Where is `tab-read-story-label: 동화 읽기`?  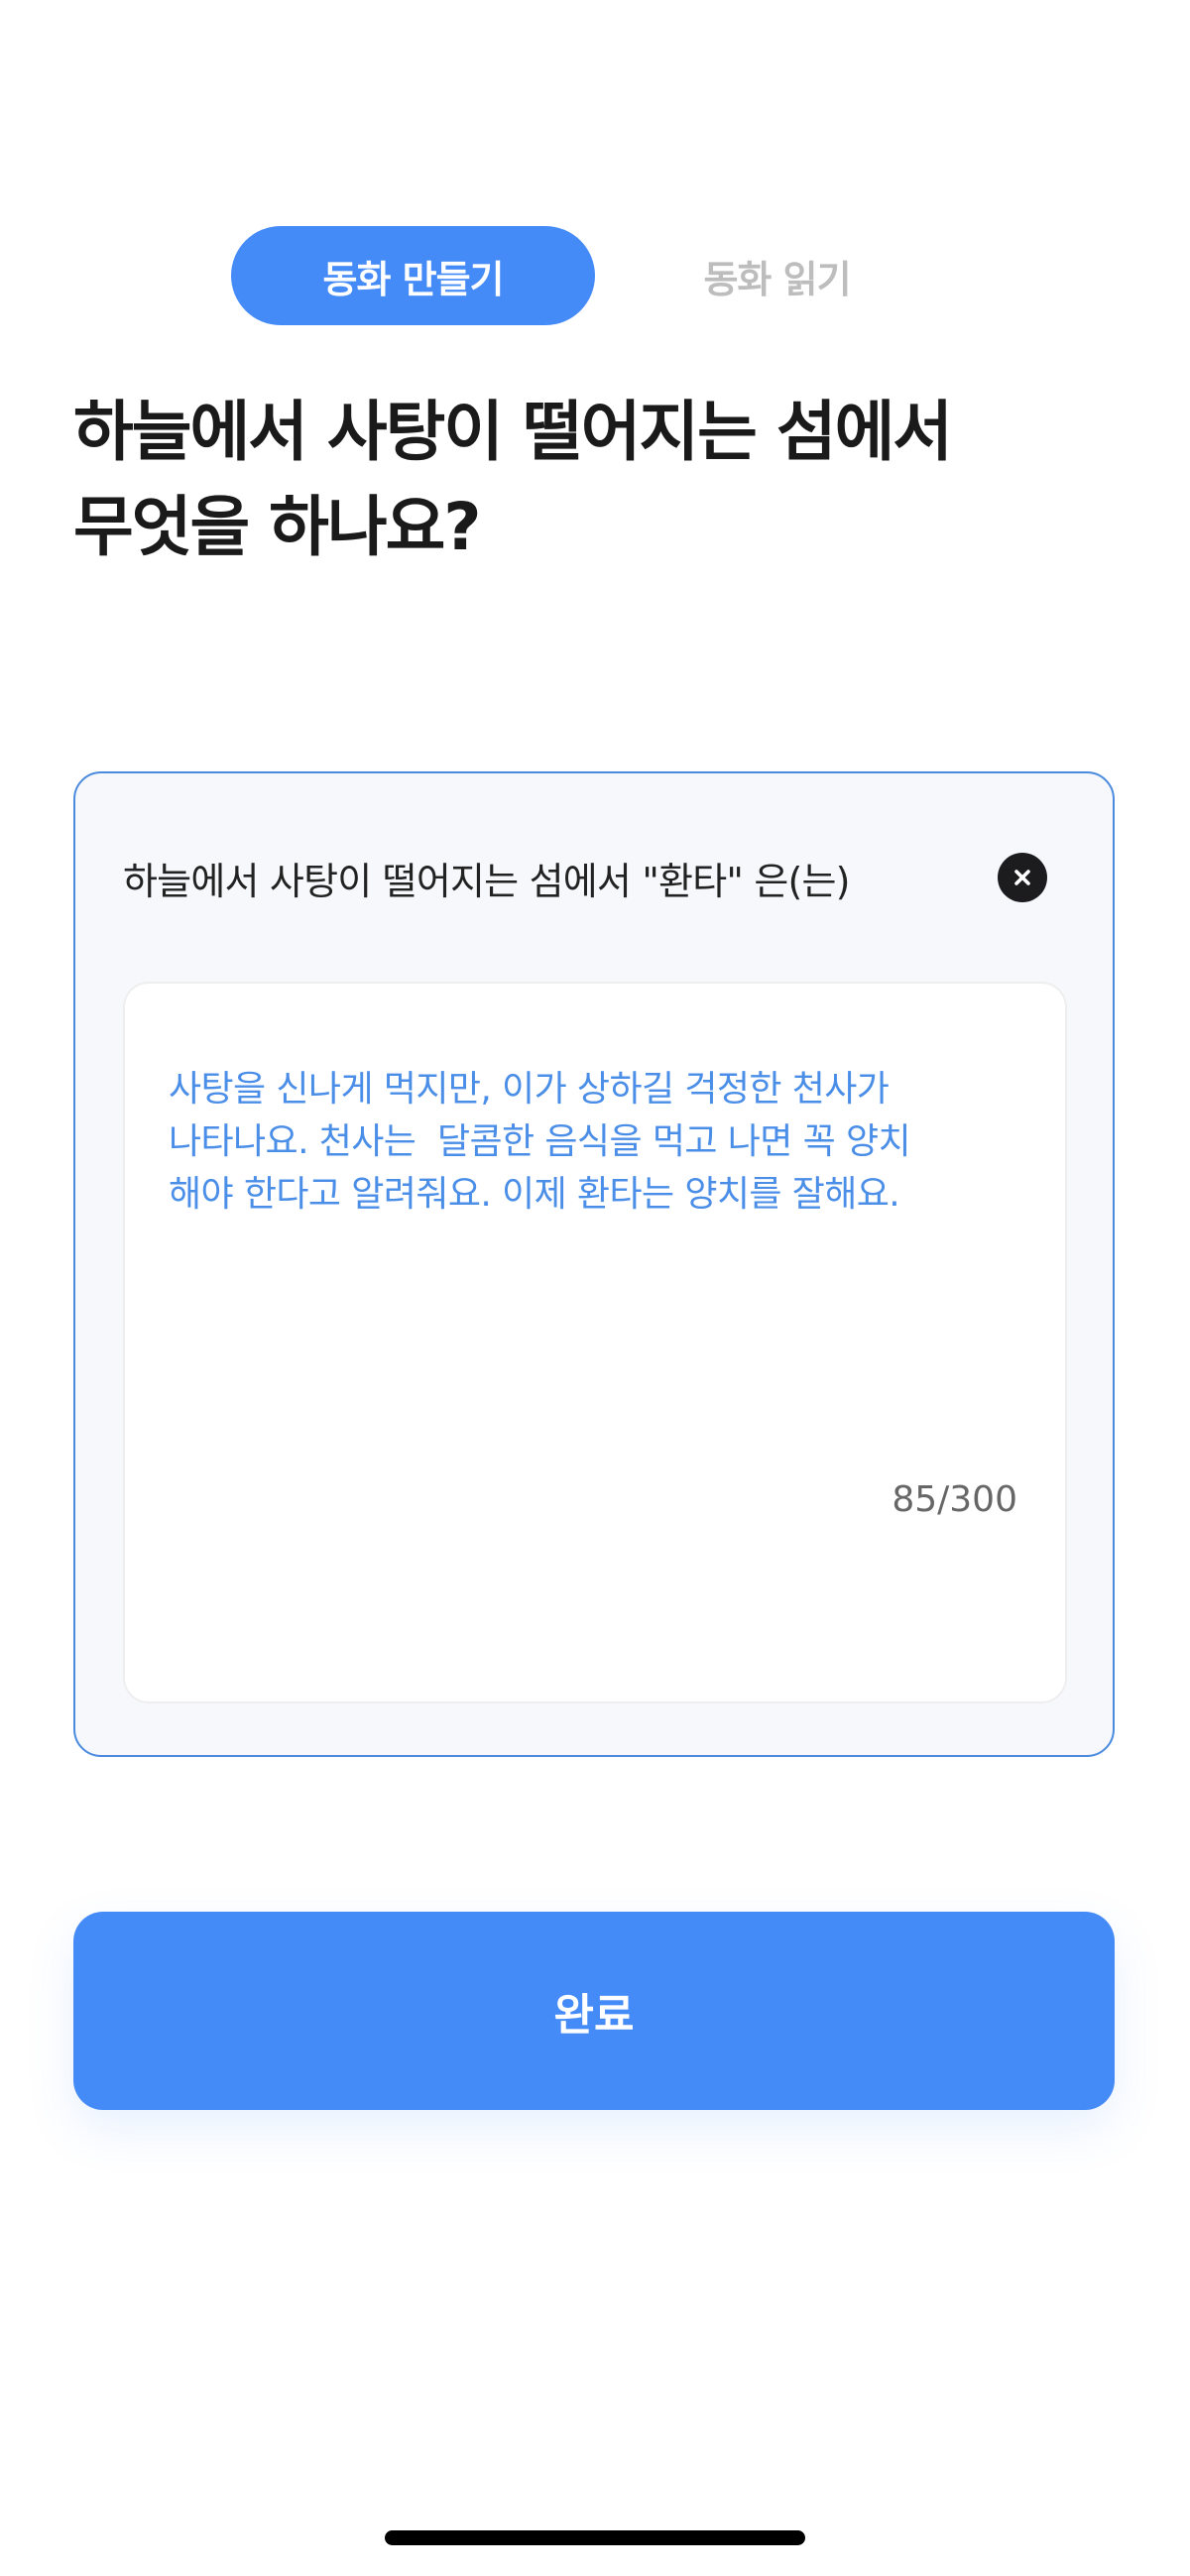
tab-read-story-label: 동화 읽기 is located at coordinates (777, 279).